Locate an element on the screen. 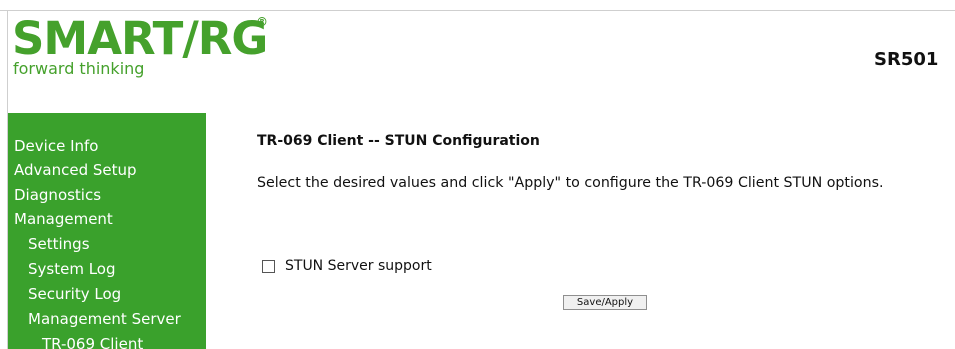 This screenshot has height=349, width=955. stun-server-support-option: STUN Server support is located at coordinates (347, 266).